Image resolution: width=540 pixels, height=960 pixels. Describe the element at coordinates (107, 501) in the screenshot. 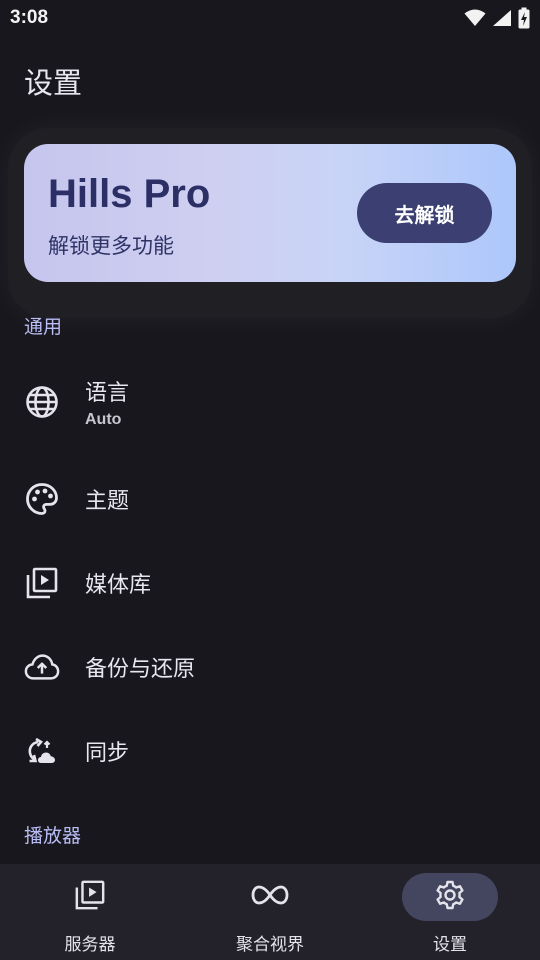

I see `setting-label-theme: 主题` at that location.